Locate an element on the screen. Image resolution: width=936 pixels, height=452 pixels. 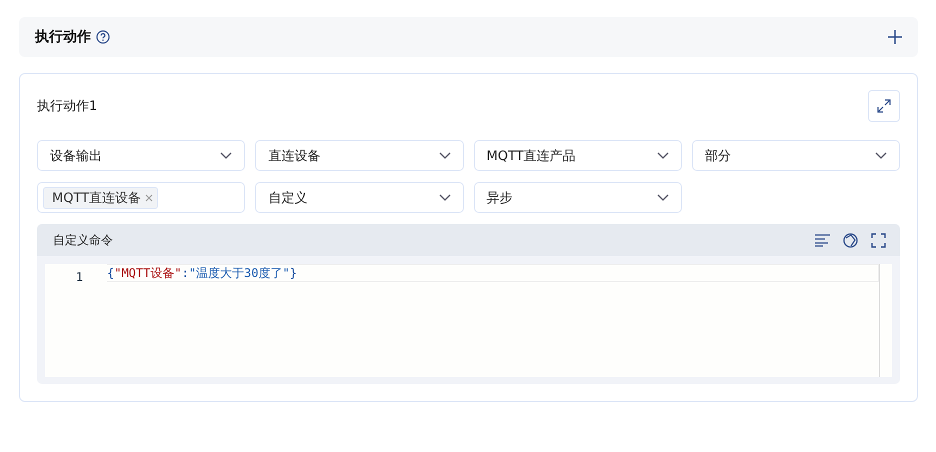
tag: MQTT直连设备 is located at coordinates (100, 197).